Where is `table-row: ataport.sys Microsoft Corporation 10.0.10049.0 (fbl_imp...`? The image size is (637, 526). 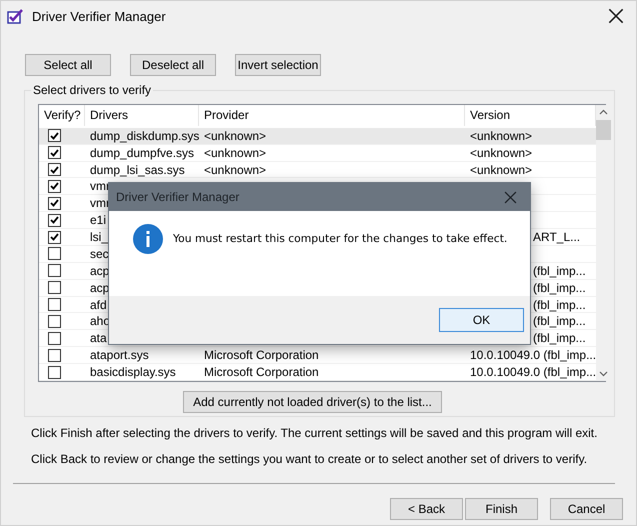 table-row: ataport.sys Microsoft Corporation 10.0.10049.0 (fbl_imp... is located at coordinates (317, 355).